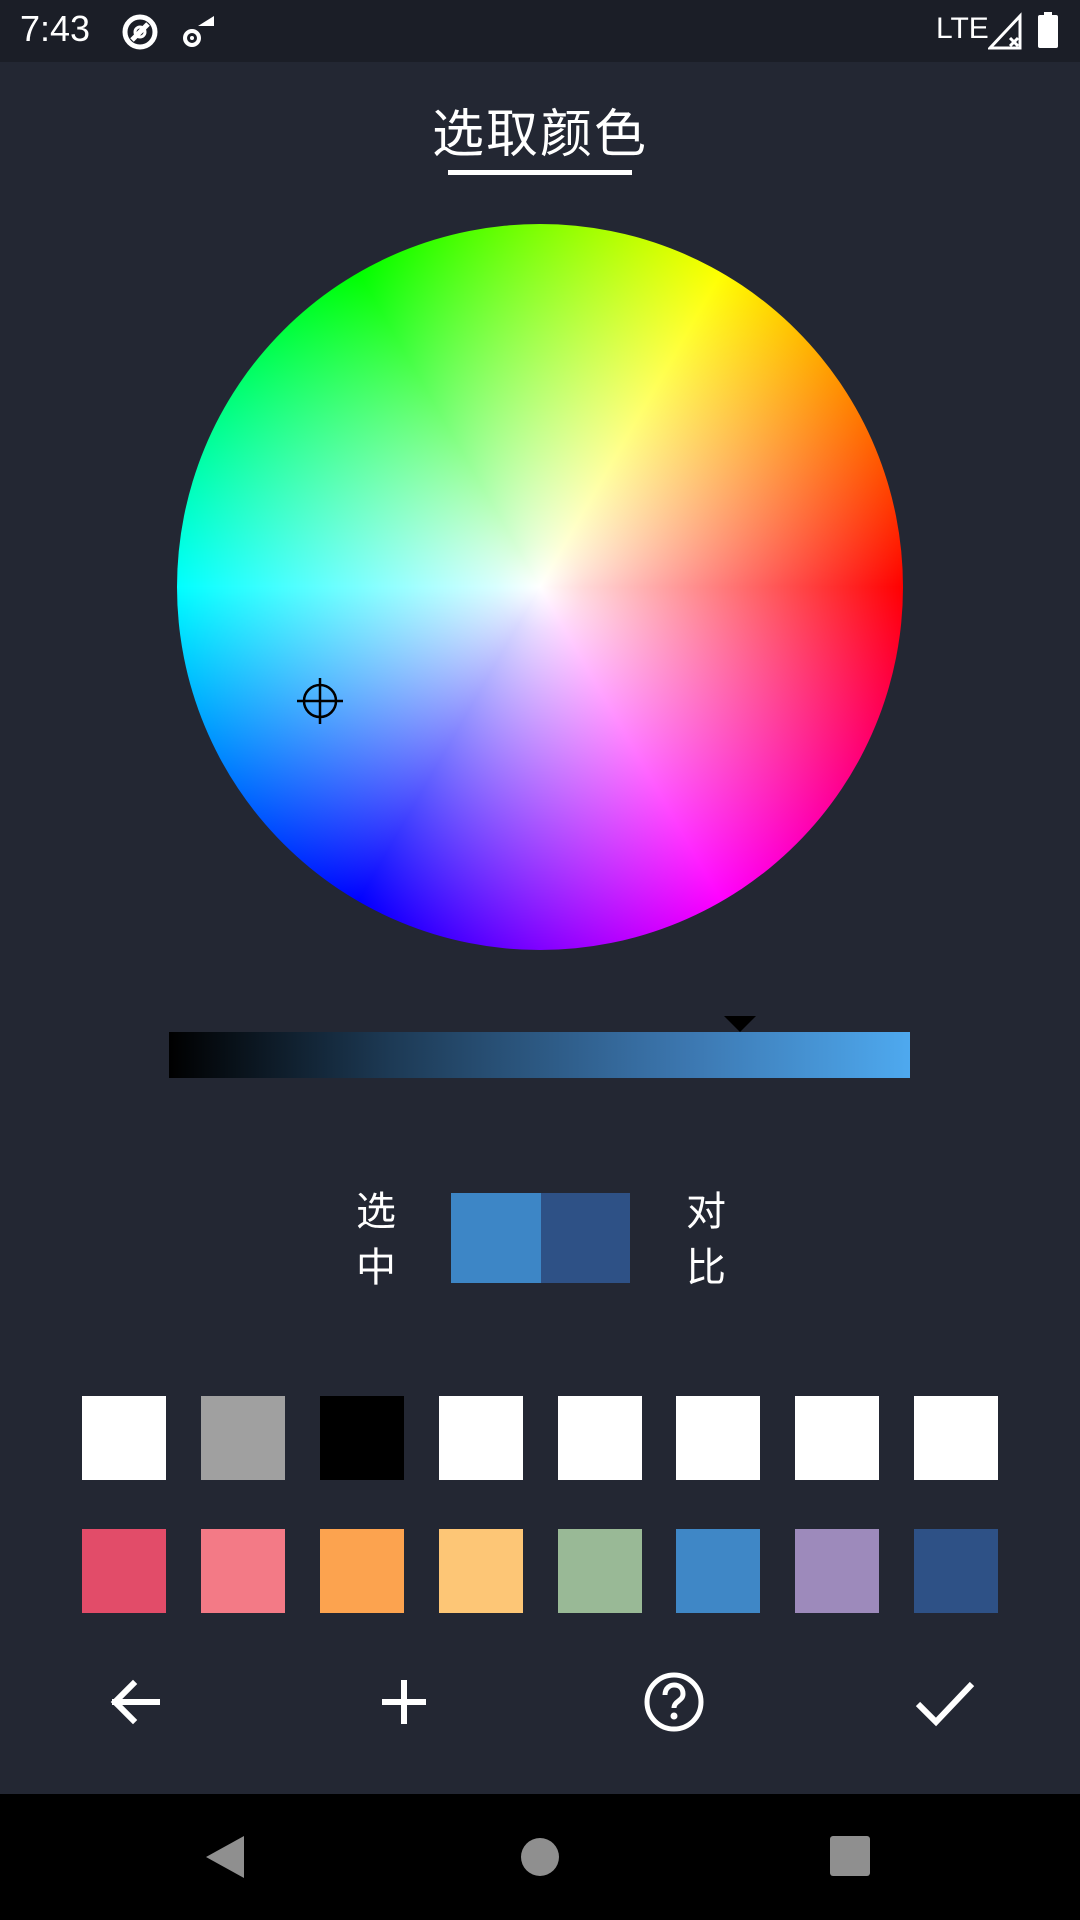 Image resolution: width=1080 pixels, height=1920 pixels. Describe the element at coordinates (135, 1702) in the screenshot. I see `arrow-left-icon` at that location.